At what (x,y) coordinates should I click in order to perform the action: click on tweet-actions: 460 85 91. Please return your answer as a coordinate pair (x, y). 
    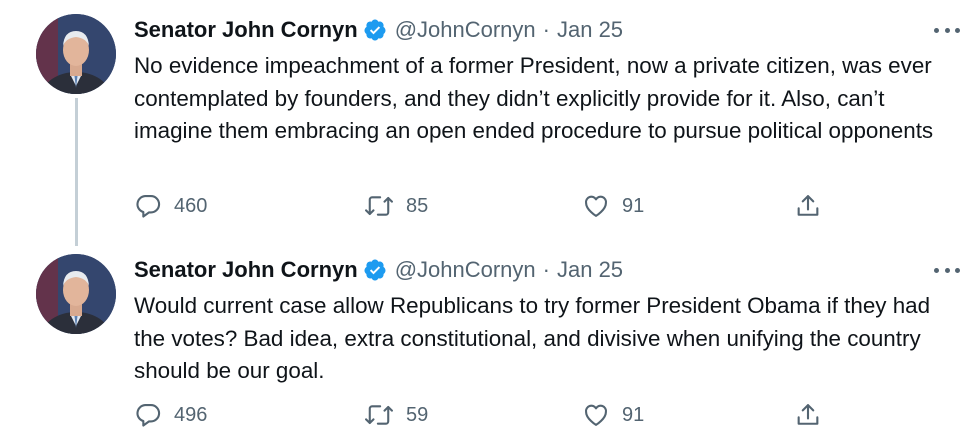
    Looking at the image, I should click on (484, 206).